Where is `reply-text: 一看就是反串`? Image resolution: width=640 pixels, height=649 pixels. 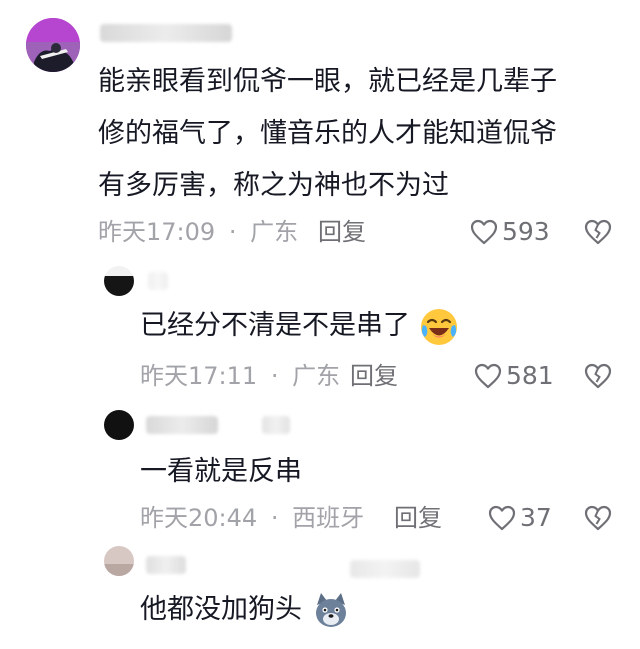 reply-text: 一看就是反串 is located at coordinates (221, 471).